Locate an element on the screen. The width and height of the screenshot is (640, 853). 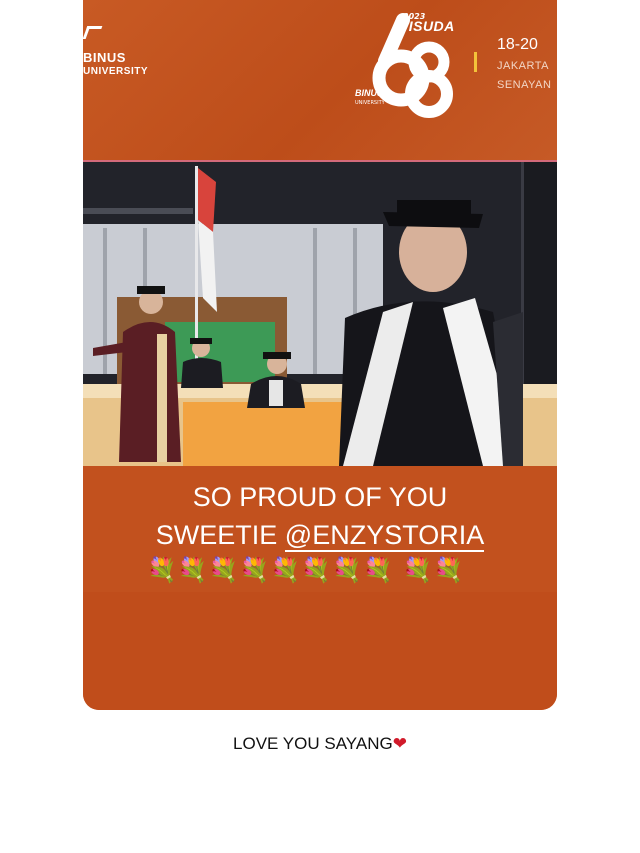
caption-line-2: SWEETIE @ENZYSTORIA is located at coordinates (320, 535).